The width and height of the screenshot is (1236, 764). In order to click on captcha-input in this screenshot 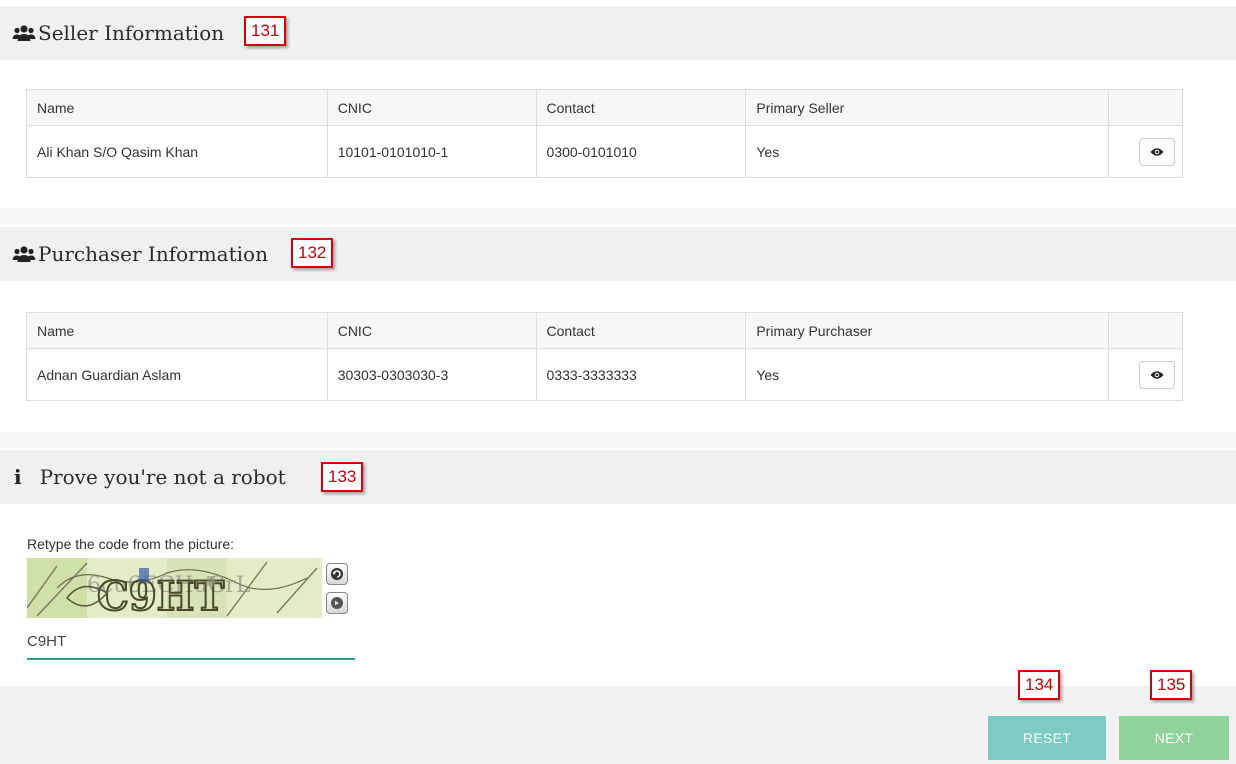, I will do `click(191, 642)`.